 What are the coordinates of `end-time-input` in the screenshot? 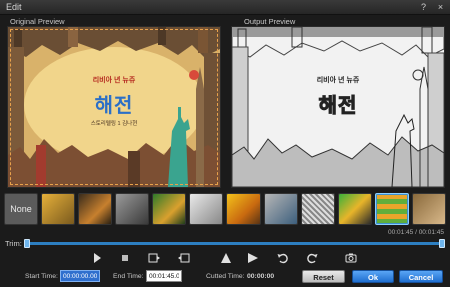 It's located at (164, 276).